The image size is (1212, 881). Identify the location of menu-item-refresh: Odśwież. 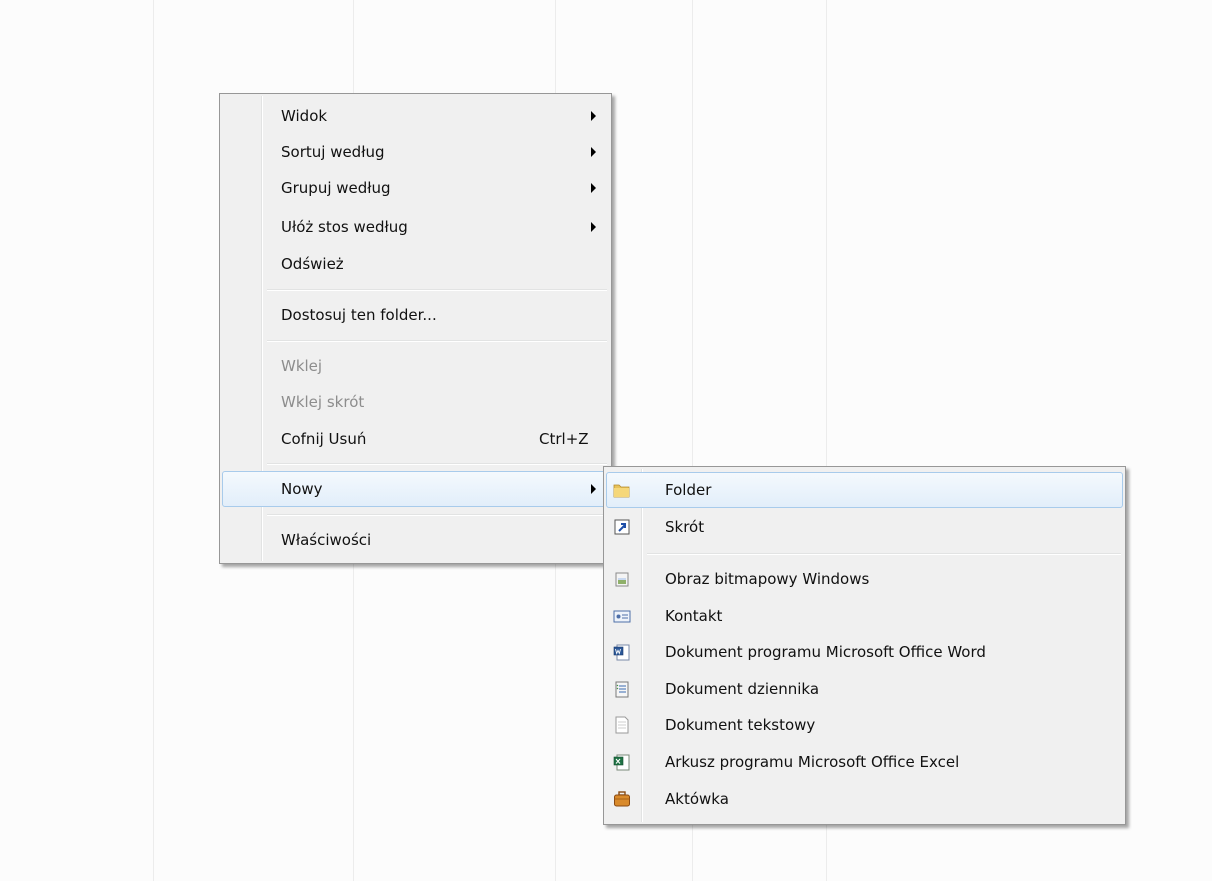
(415, 264).